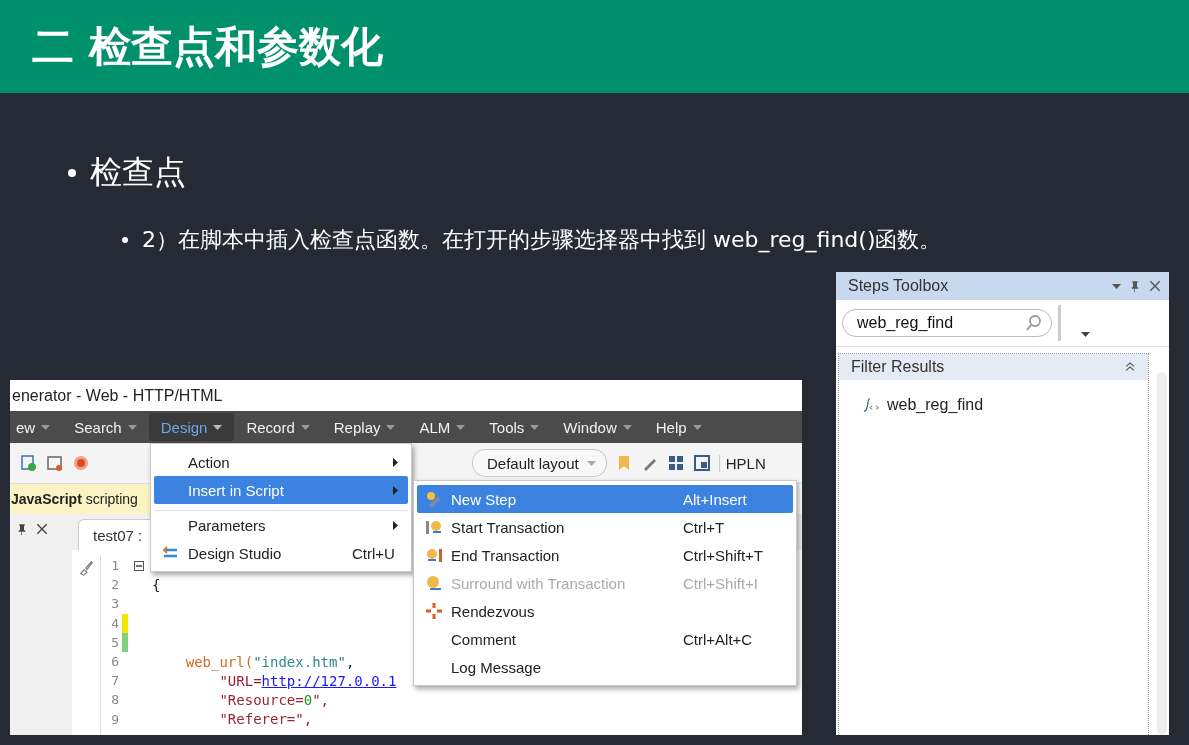 Image resolution: width=1189 pixels, height=745 pixels. What do you see at coordinates (80, 499) in the screenshot?
I see `info-bar: JavaScript scripting` at bounding box center [80, 499].